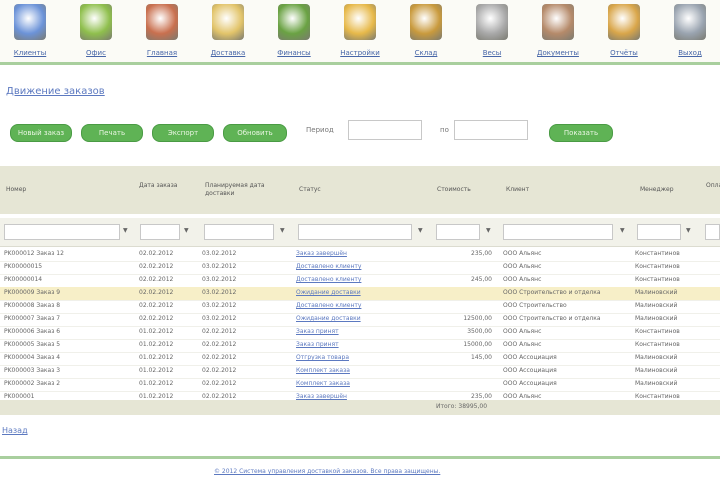  What do you see at coordinates (19, 396) in the screenshot?
I see `cell-num: PK000001` at bounding box center [19, 396].